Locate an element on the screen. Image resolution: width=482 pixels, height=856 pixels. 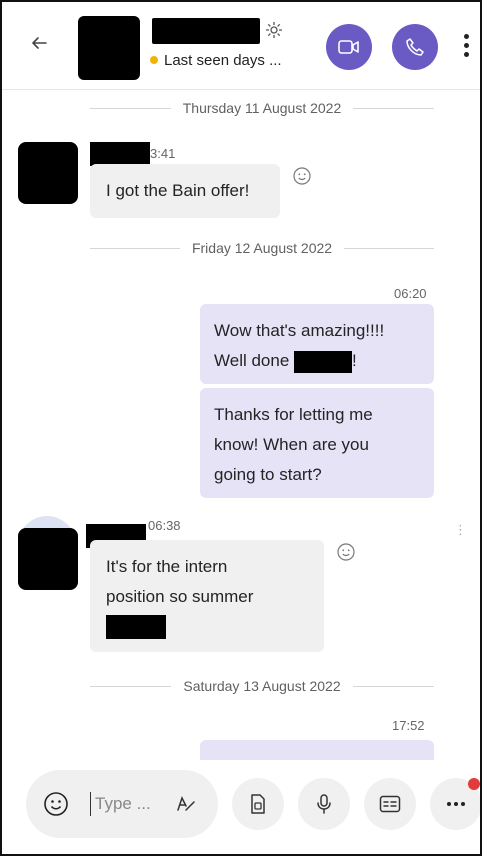
day-divider: Friday 12 August 2022 is located at coordinates (262, 248).